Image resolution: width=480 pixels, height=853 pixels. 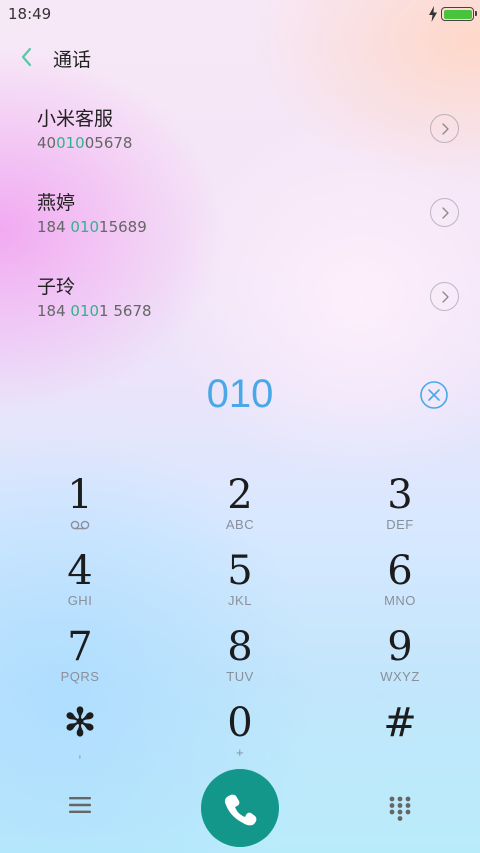 I want to click on dialpad-icon, so click(x=400, y=809).